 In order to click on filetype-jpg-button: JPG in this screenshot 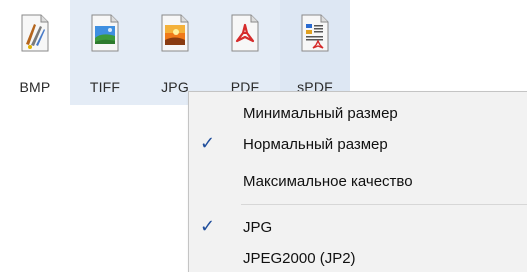, I will do `click(175, 52)`.